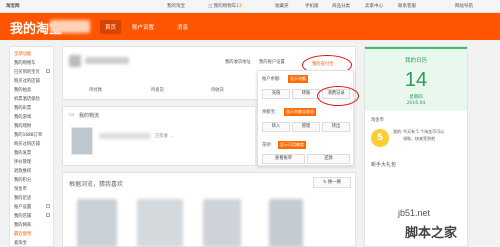 The image size is (500, 247). Describe the element at coordinates (336, 127) in the screenshot. I see `transfer-out-button: 转出` at that location.